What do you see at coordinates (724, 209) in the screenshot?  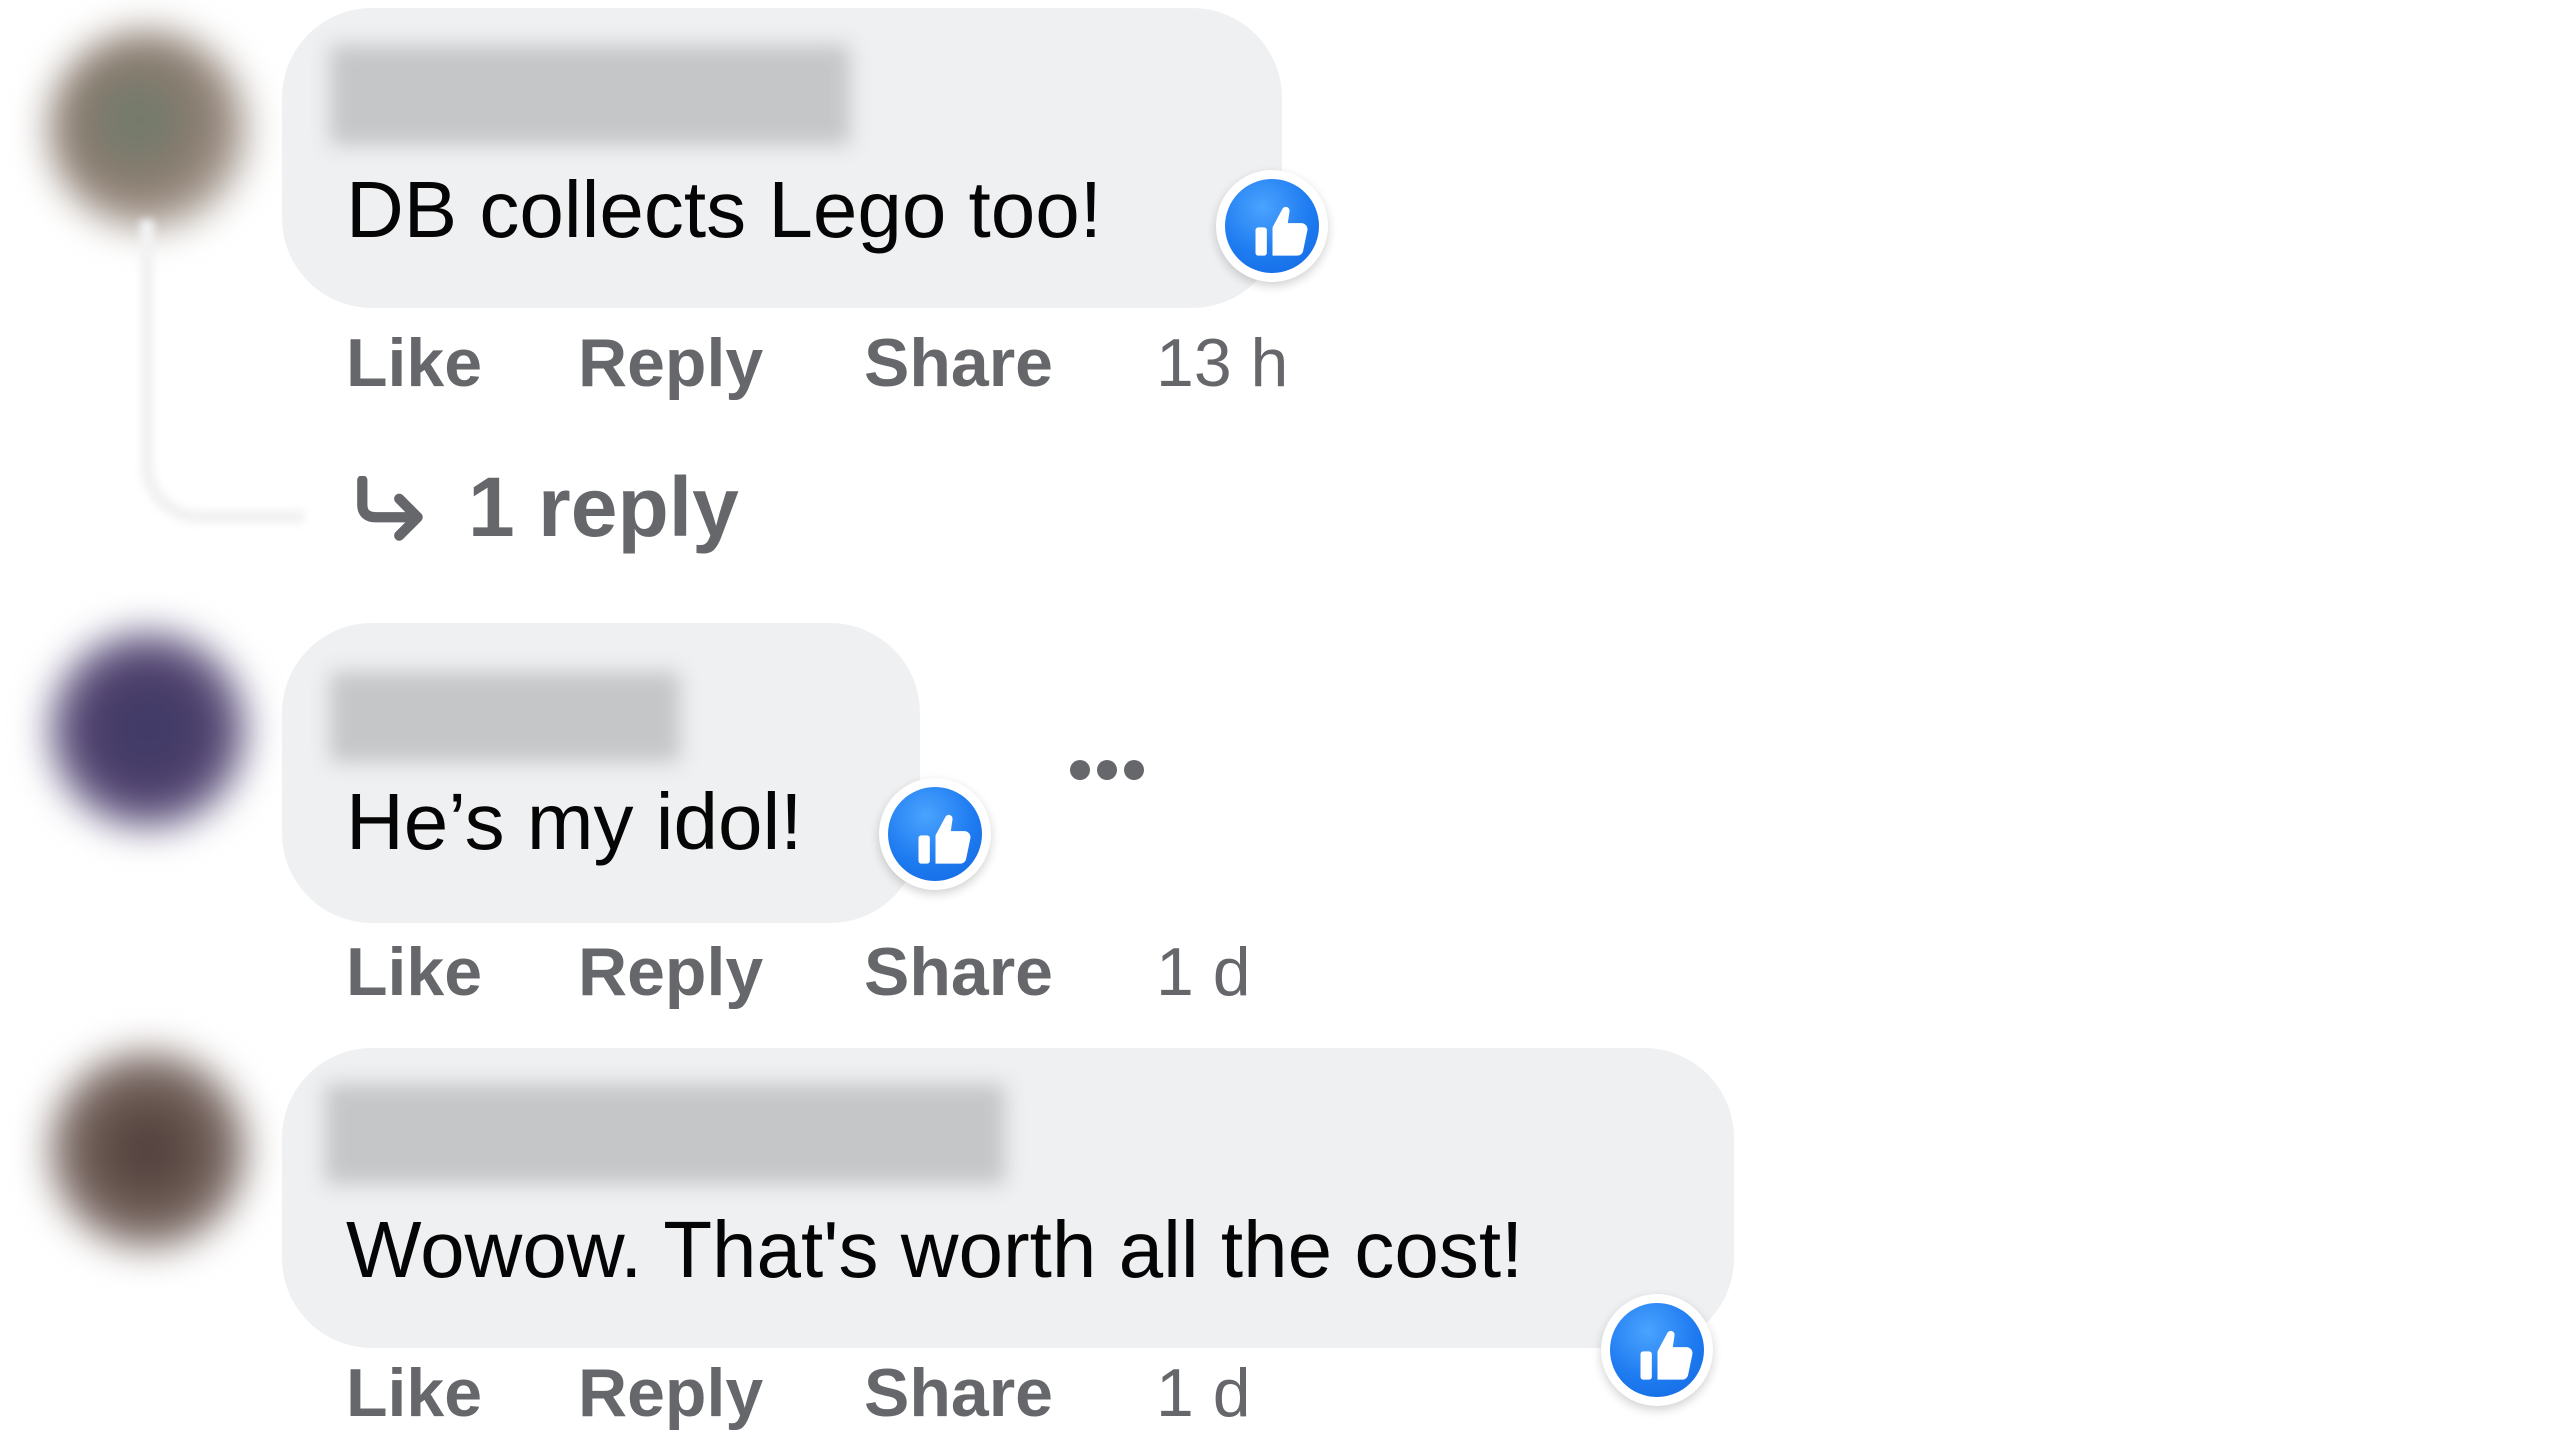 I see `comment-text: DB collects Lego too!` at bounding box center [724, 209].